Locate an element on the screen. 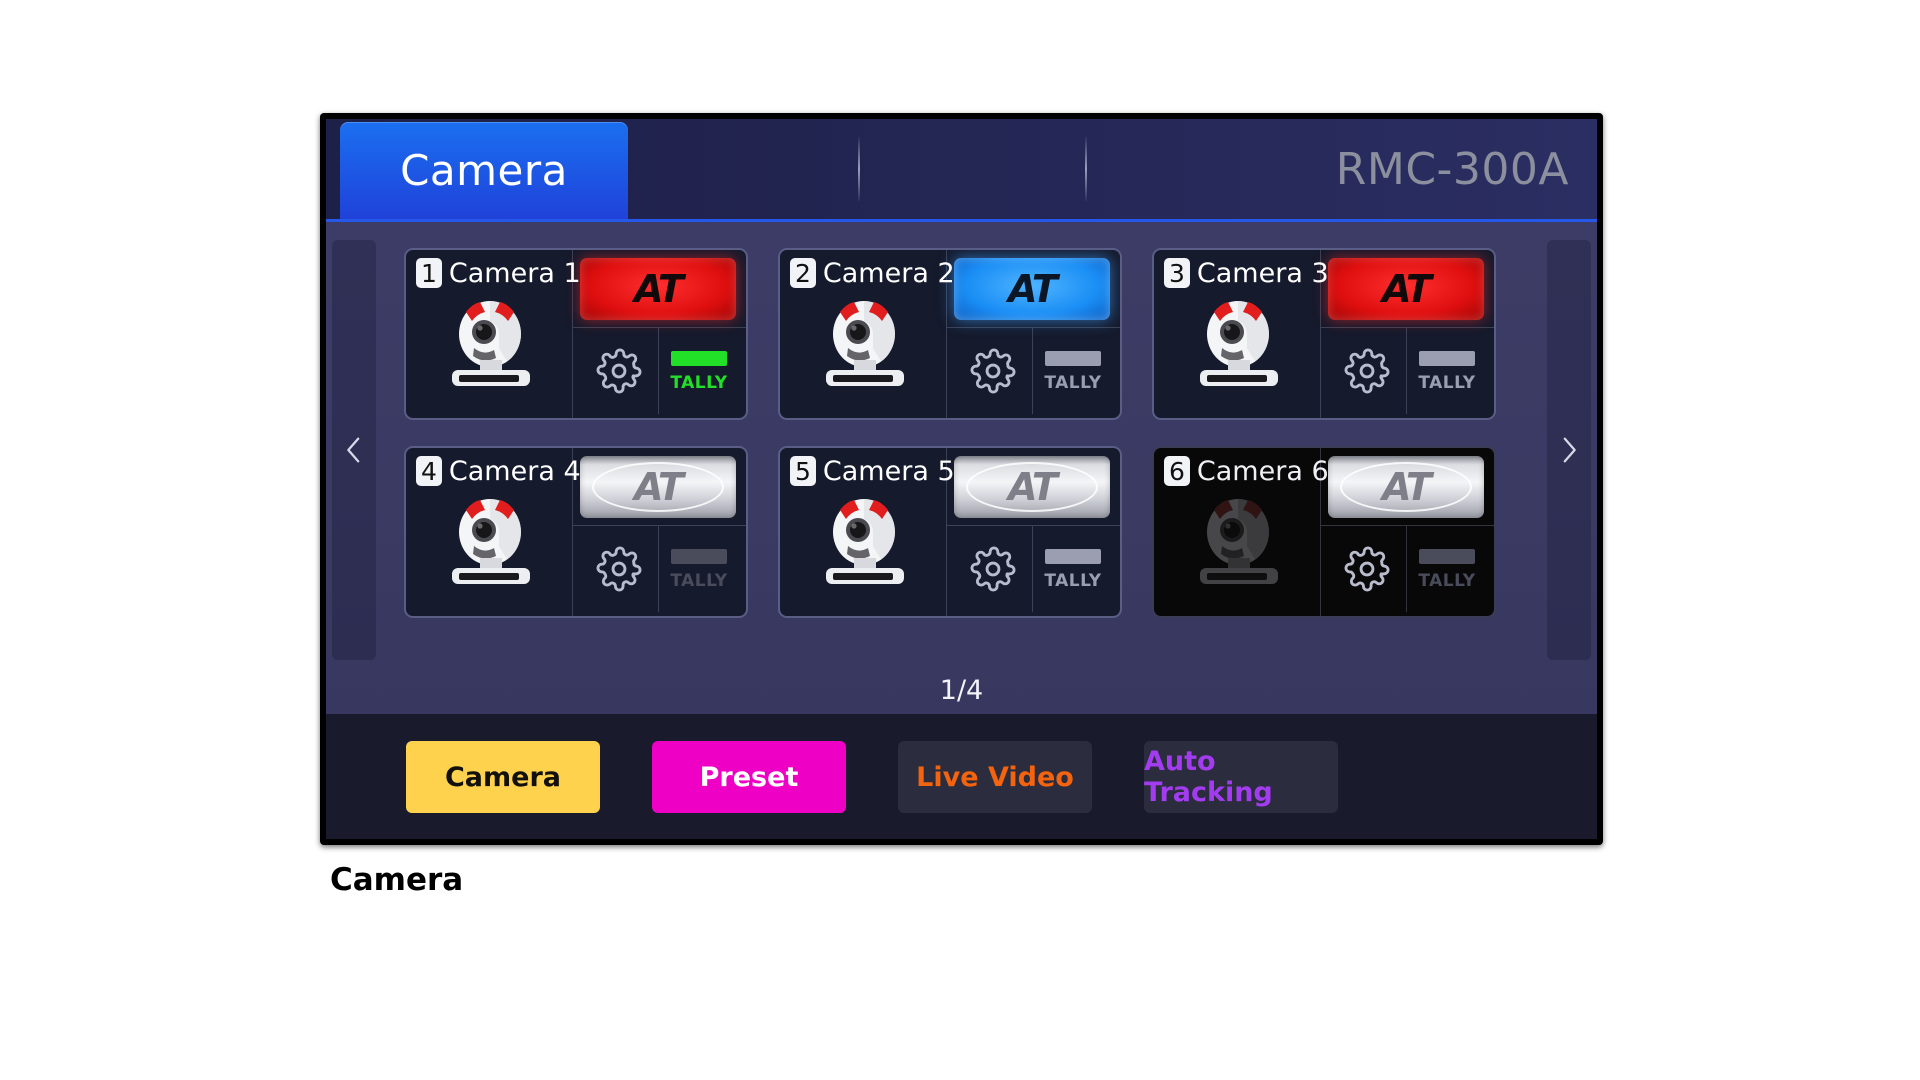  camera-title-row: 6 Camera 6 is located at coordinates (1246, 471).